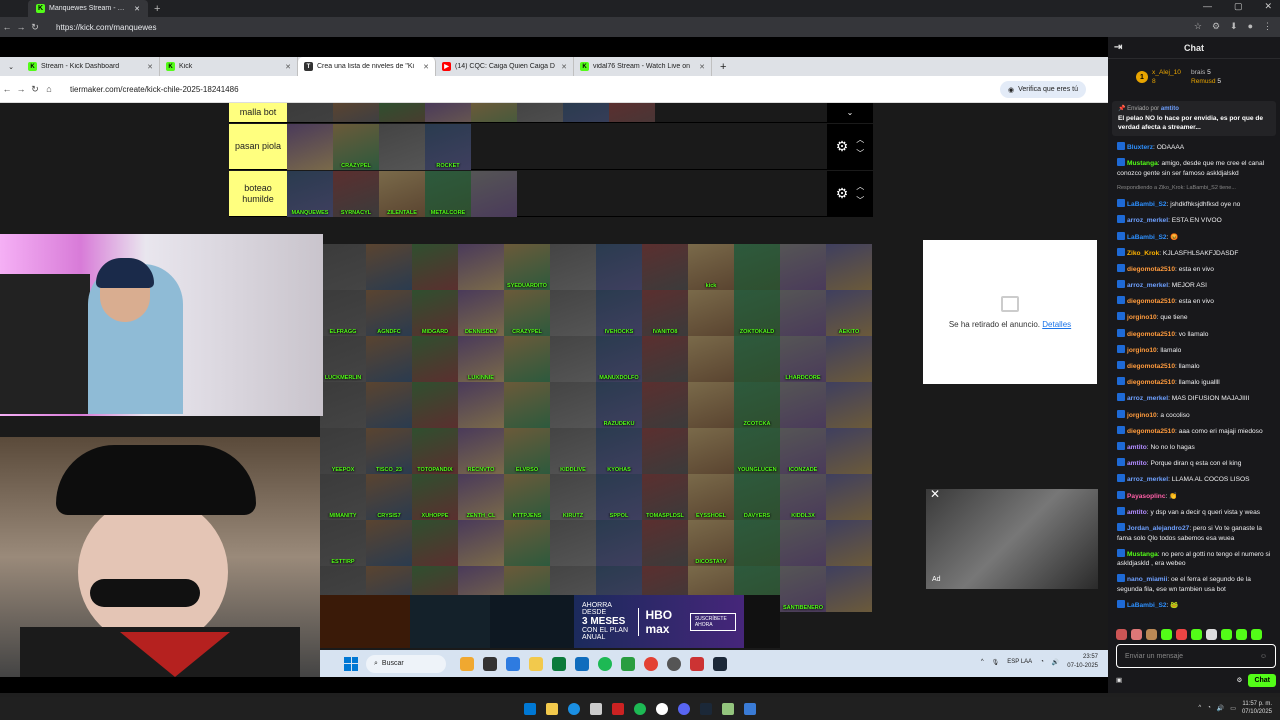 Image resolution: width=1280 pixels, height=720 pixels. I want to click on chat-username: Mustanga, so click(1142, 163).